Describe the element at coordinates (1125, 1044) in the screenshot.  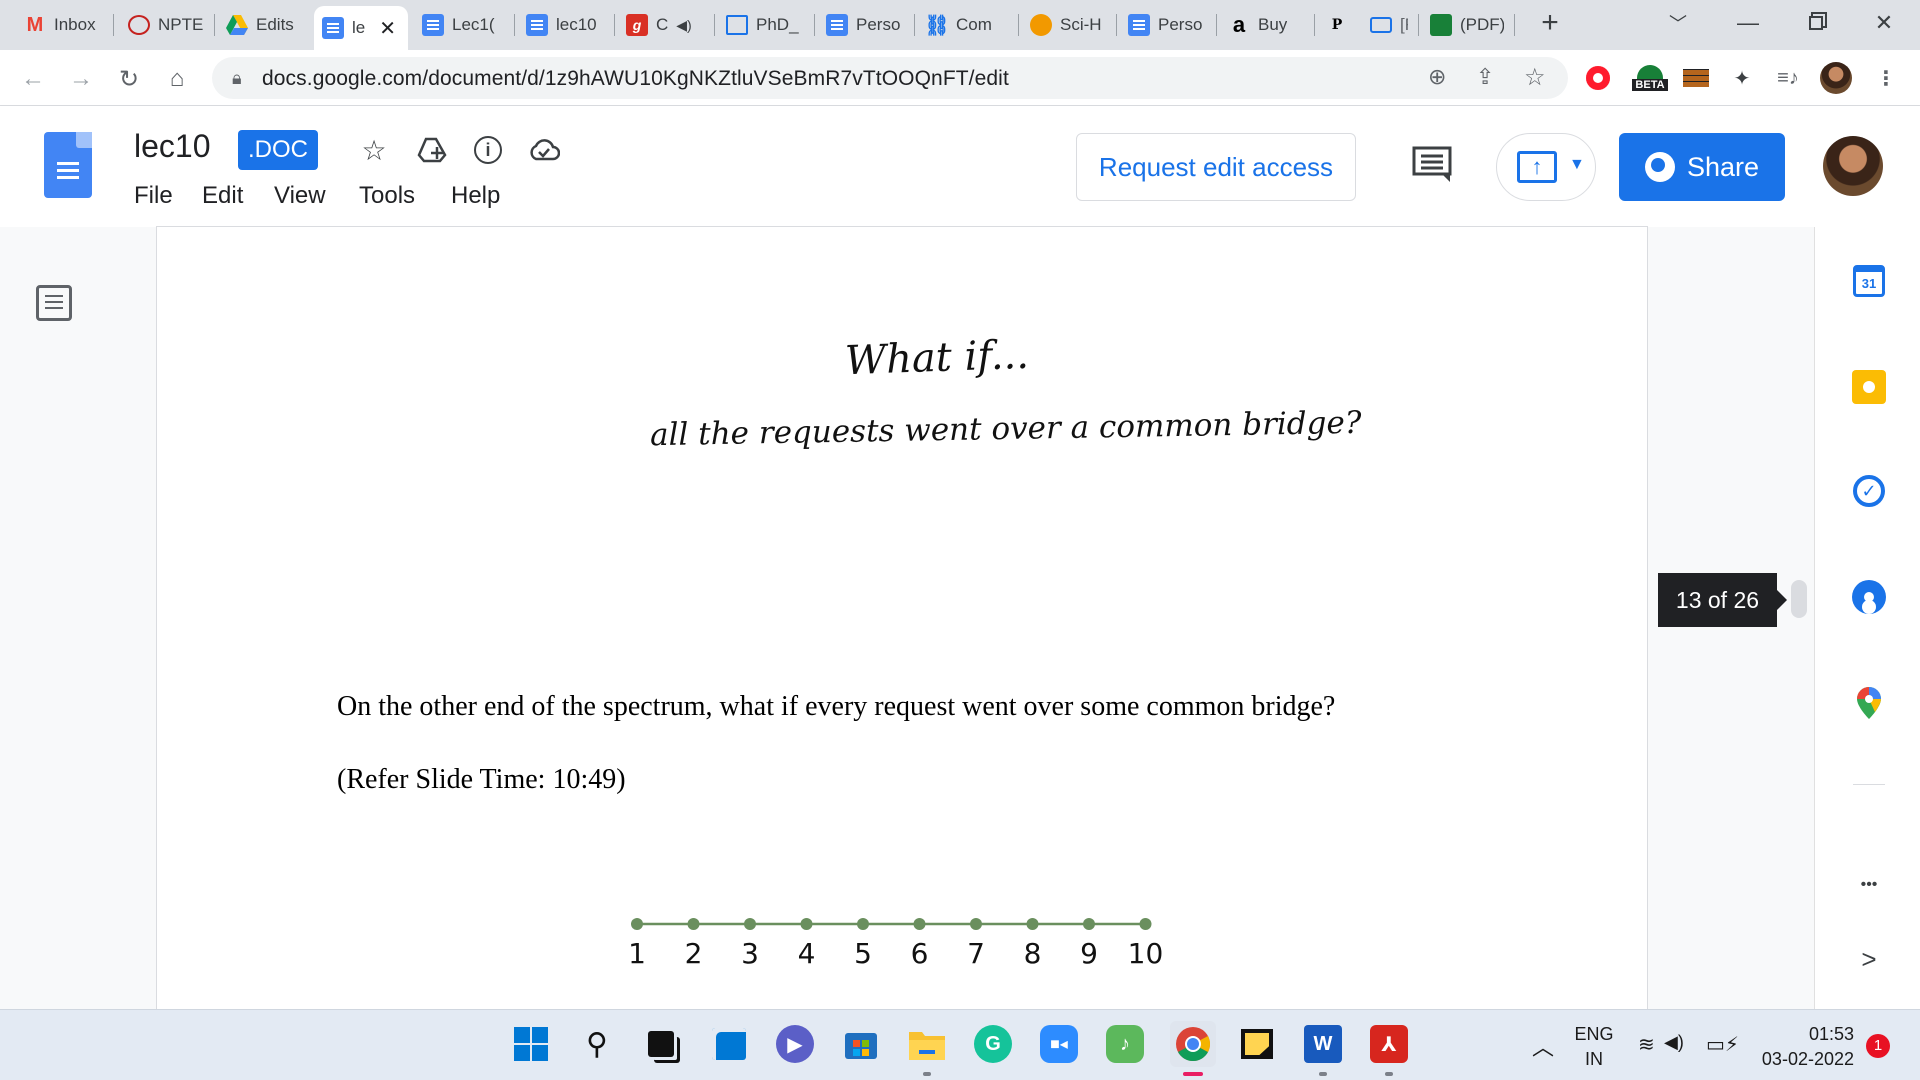
I see `music-app-icon: ♪` at that location.